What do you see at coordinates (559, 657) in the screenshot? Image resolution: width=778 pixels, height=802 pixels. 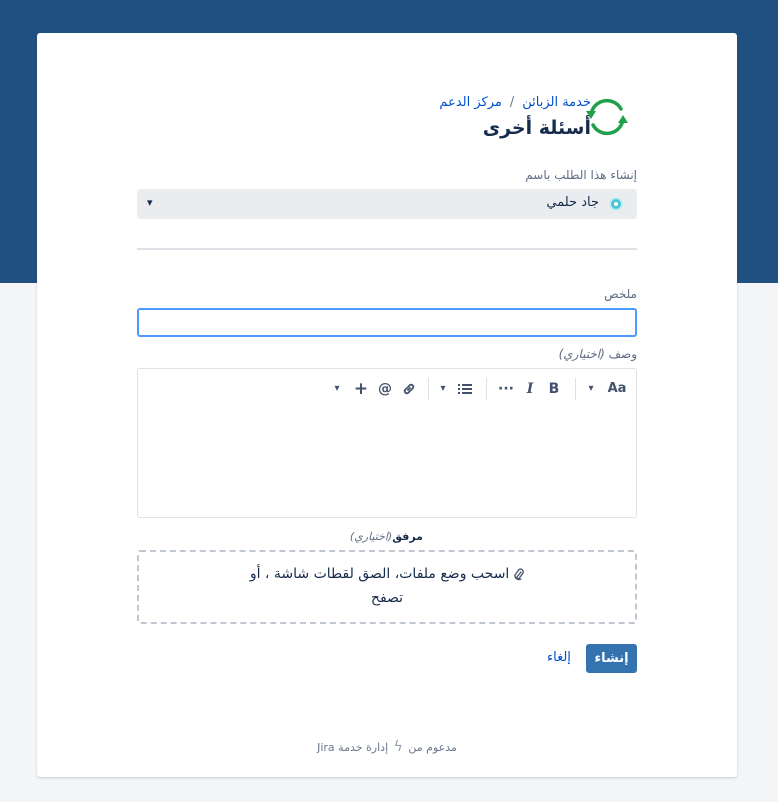 I see `cancel-link: إلغاء` at bounding box center [559, 657].